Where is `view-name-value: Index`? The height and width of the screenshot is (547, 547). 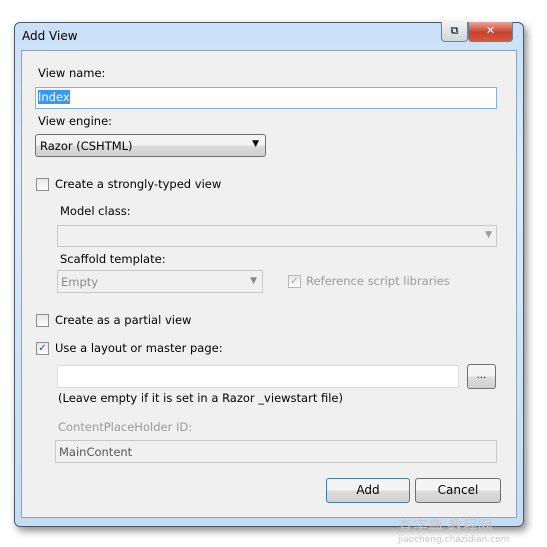 view-name-value: Index is located at coordinates (54, 97).